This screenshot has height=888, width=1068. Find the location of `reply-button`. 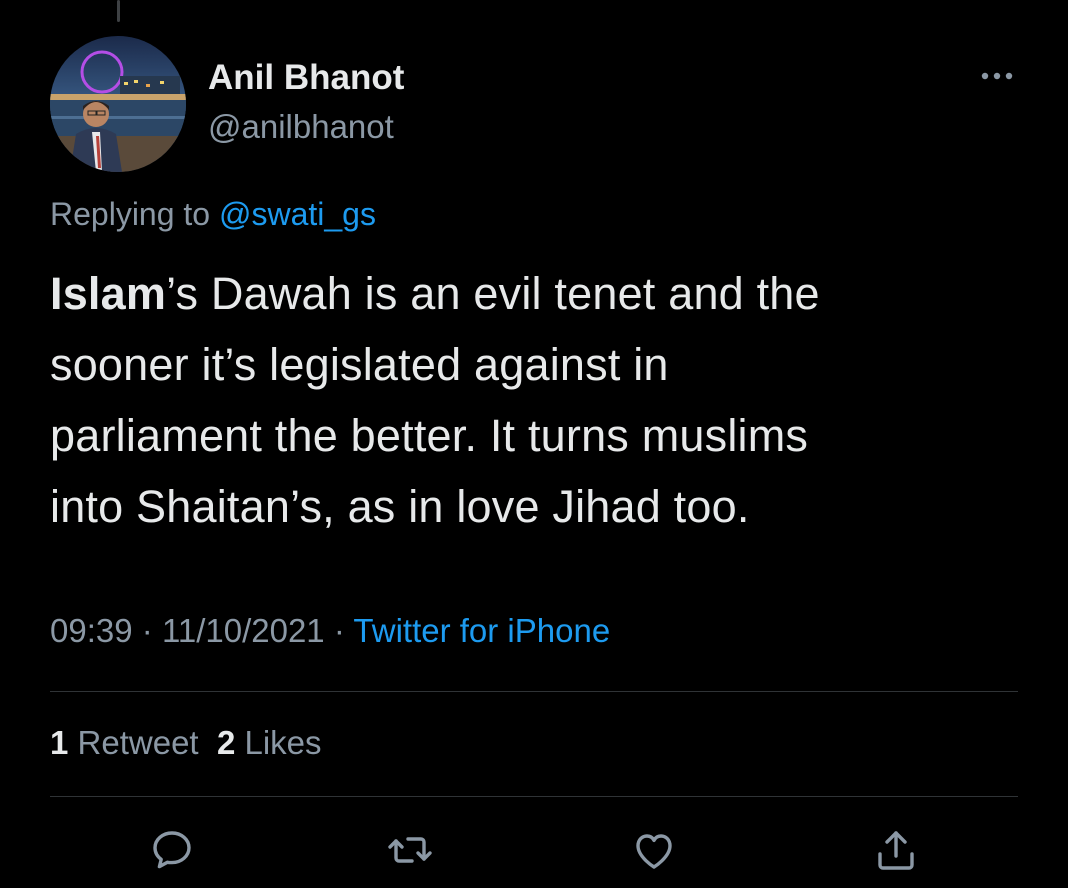

reply-button is located at coordinates (172, 850).